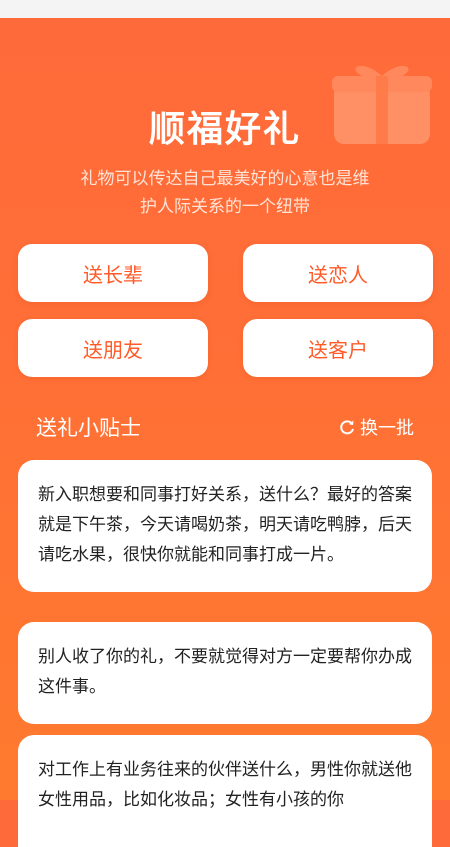  What do you see at coordinates (113, 273) in the screenshot?
I see `gift-elders-button: 送长辈` at bounding box center [113, 273].